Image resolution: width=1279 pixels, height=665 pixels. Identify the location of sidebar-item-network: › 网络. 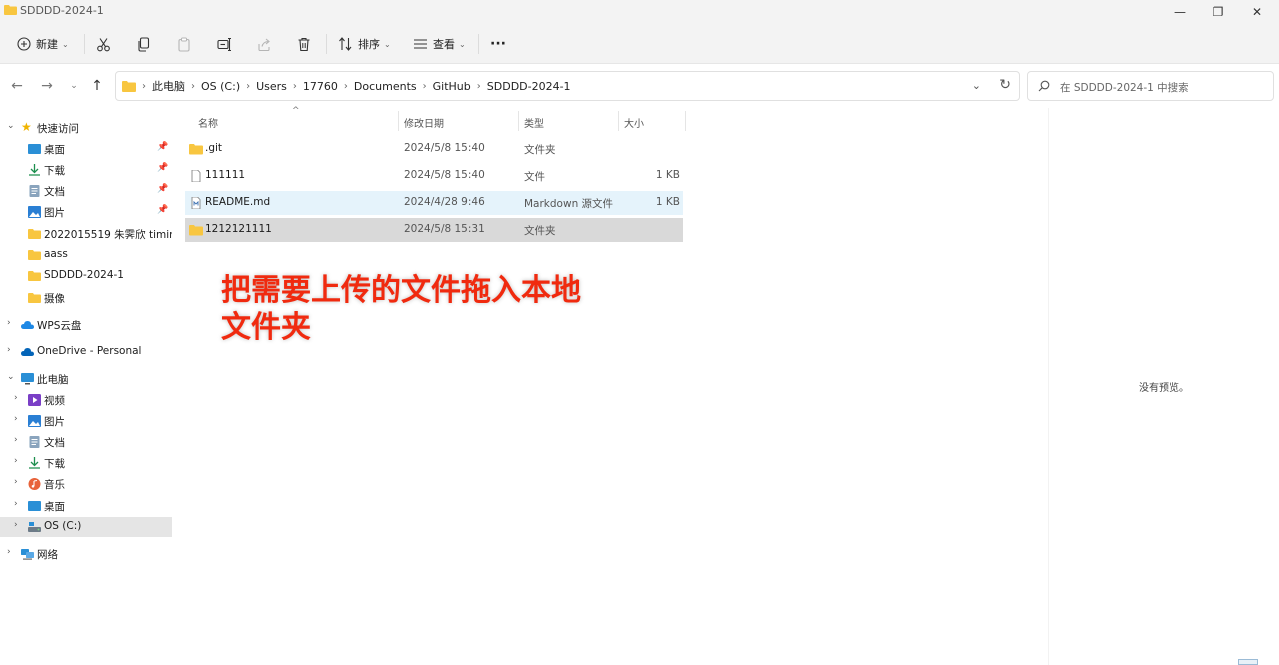
(86, 554).